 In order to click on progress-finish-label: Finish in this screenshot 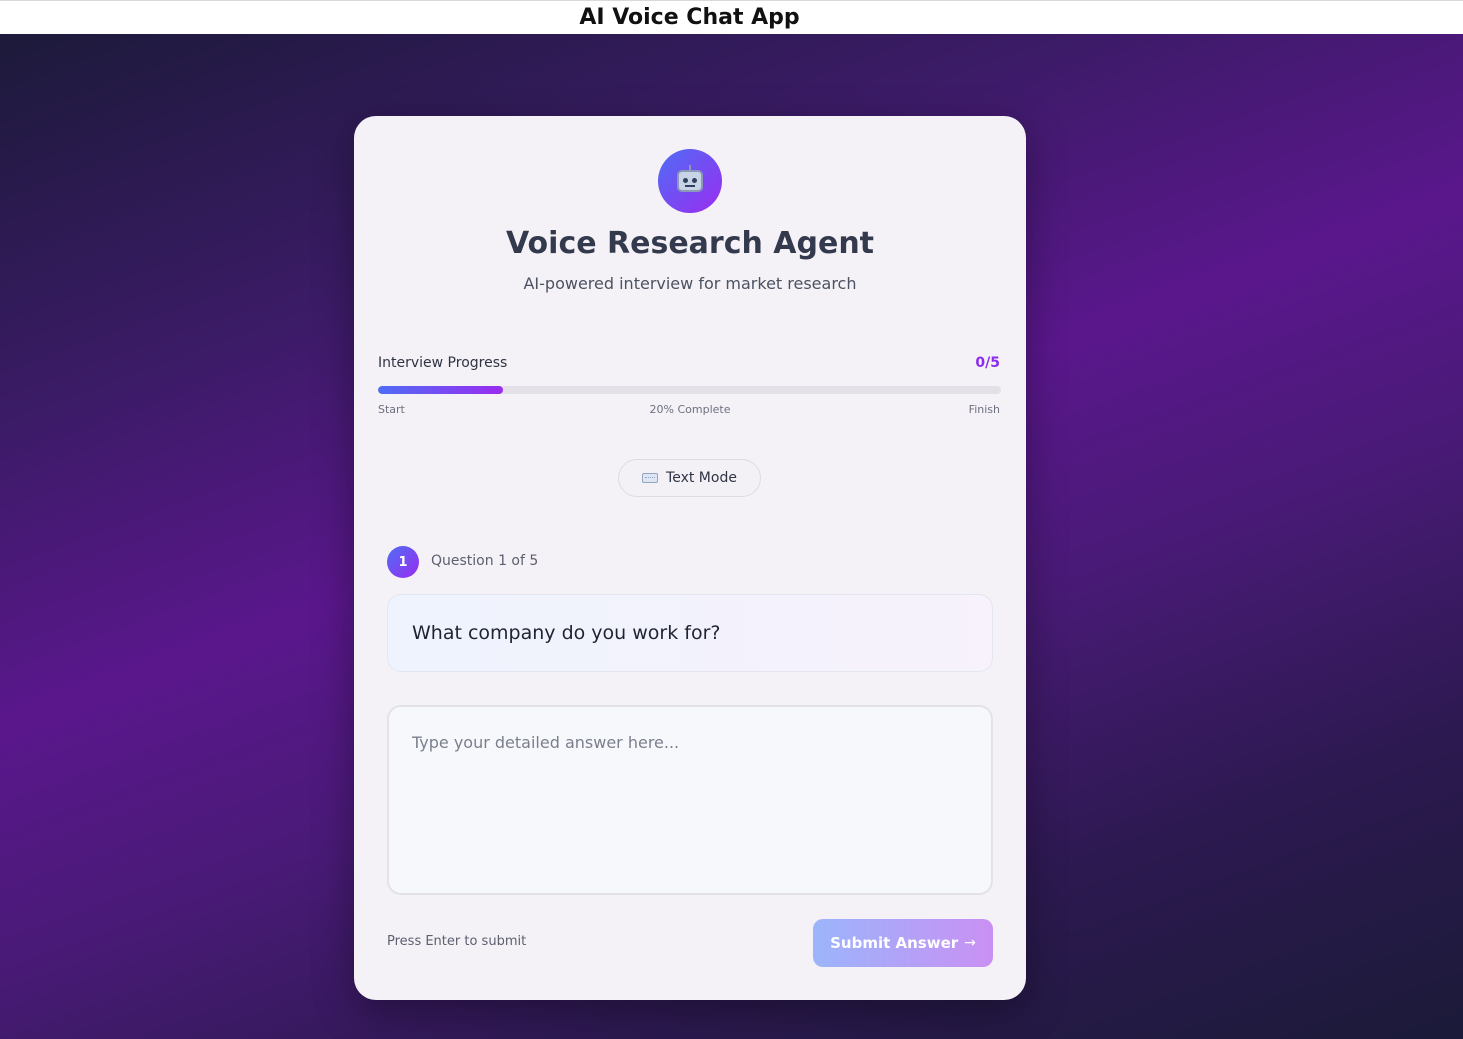, I will do `click(984, 409)`.